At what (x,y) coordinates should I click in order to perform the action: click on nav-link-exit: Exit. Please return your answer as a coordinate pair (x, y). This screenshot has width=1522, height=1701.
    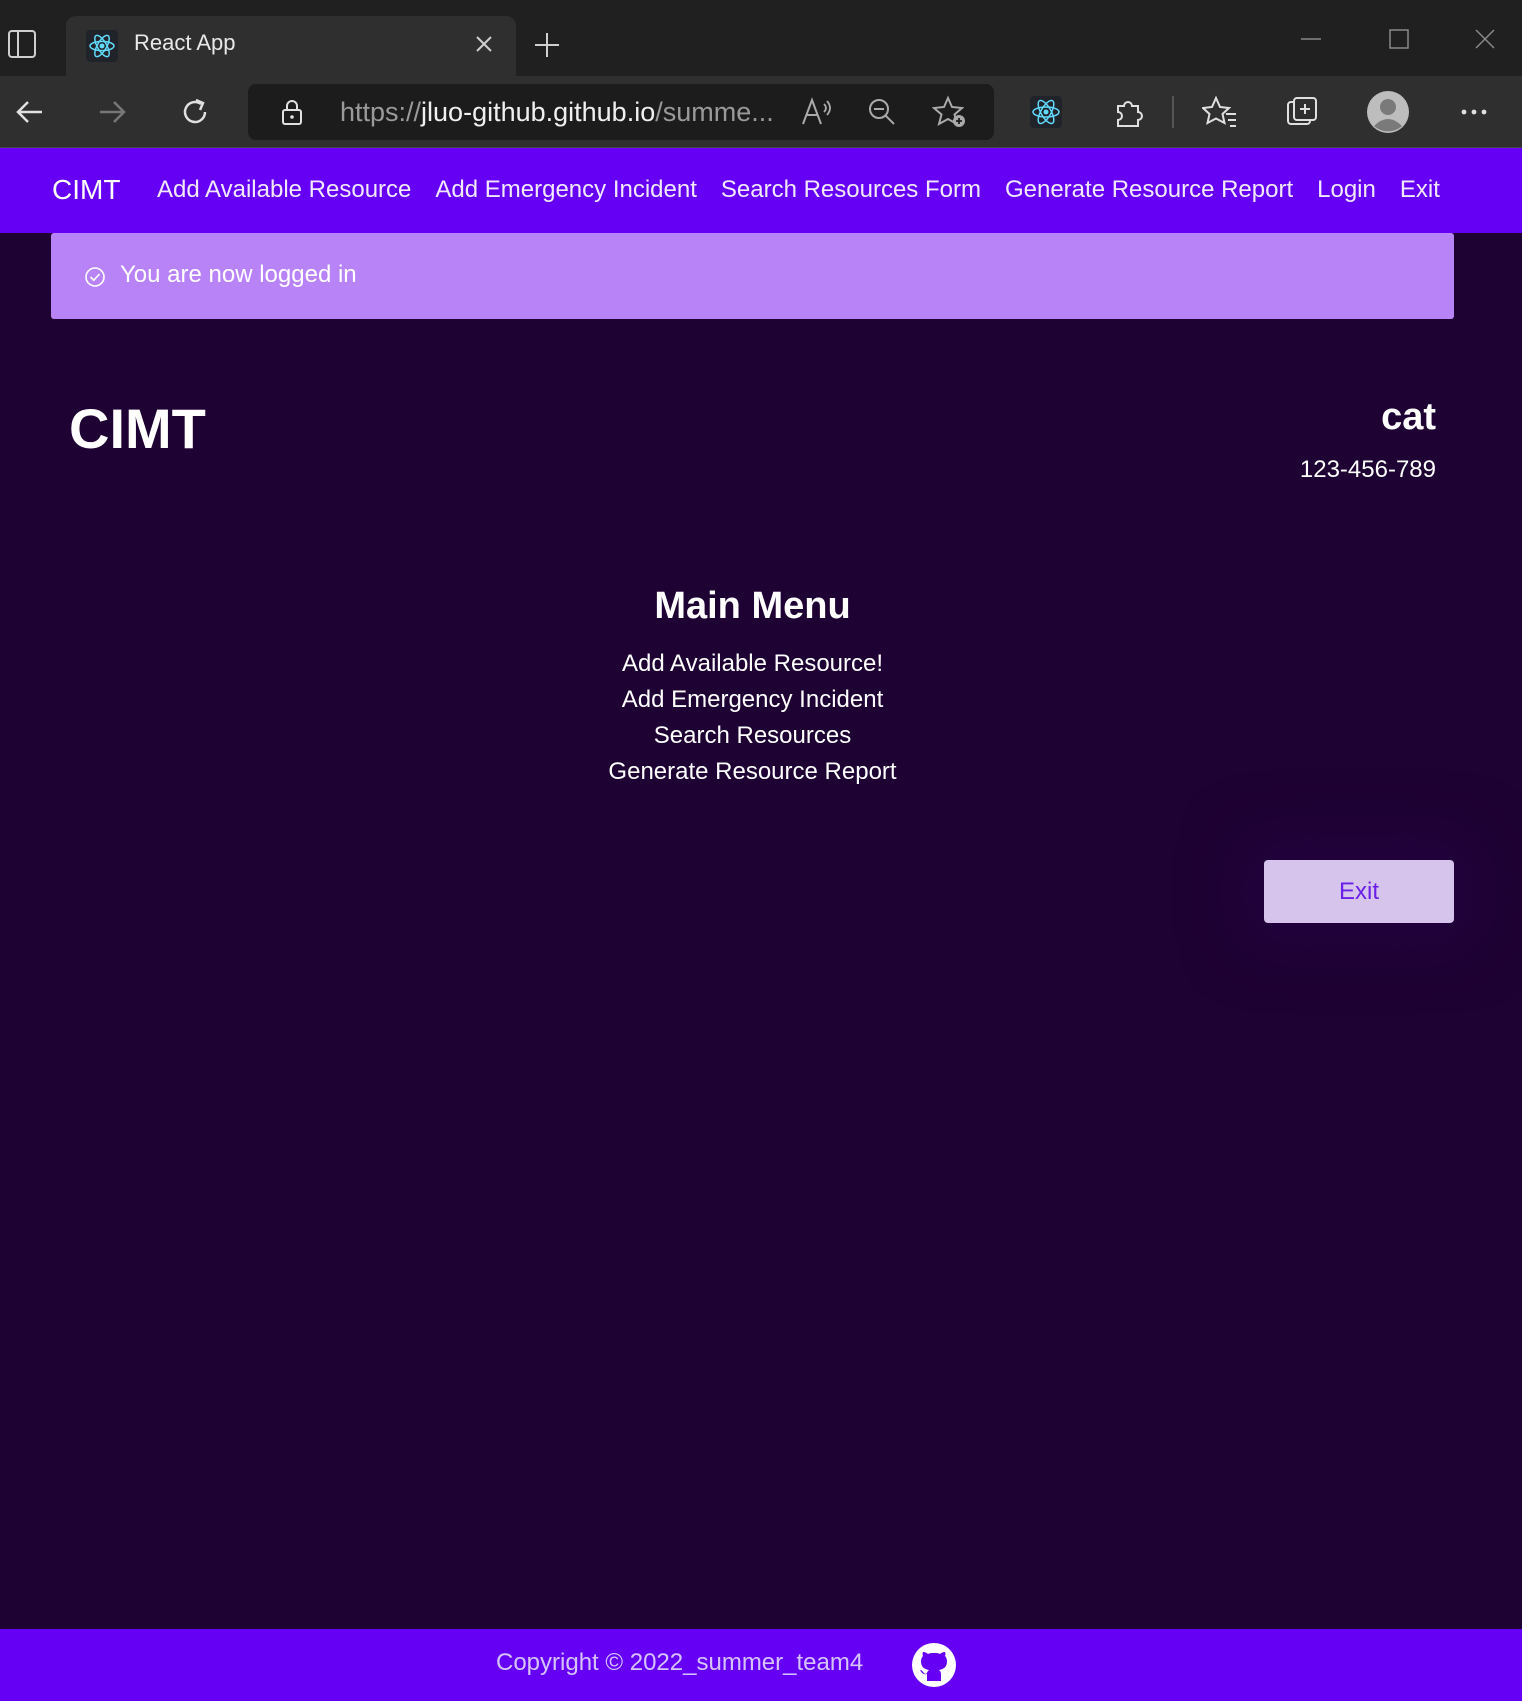
    Looking at the image, I should click on (1420, 190).